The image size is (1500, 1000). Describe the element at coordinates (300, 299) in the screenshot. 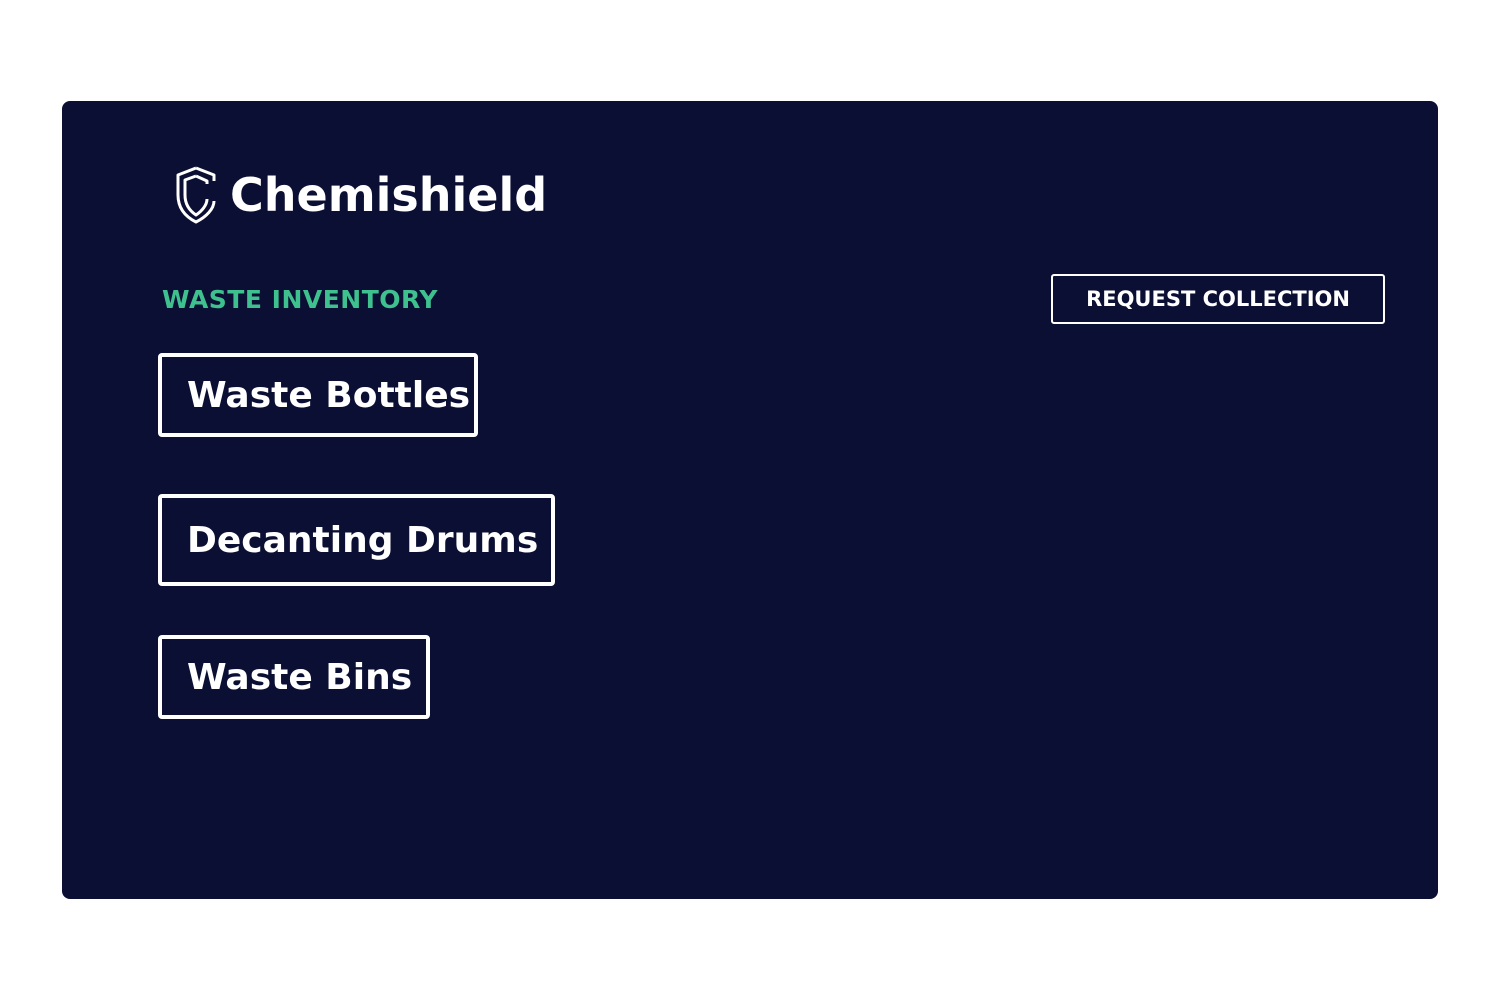

I see `section-title: WASTE INVENTORY` at that location.